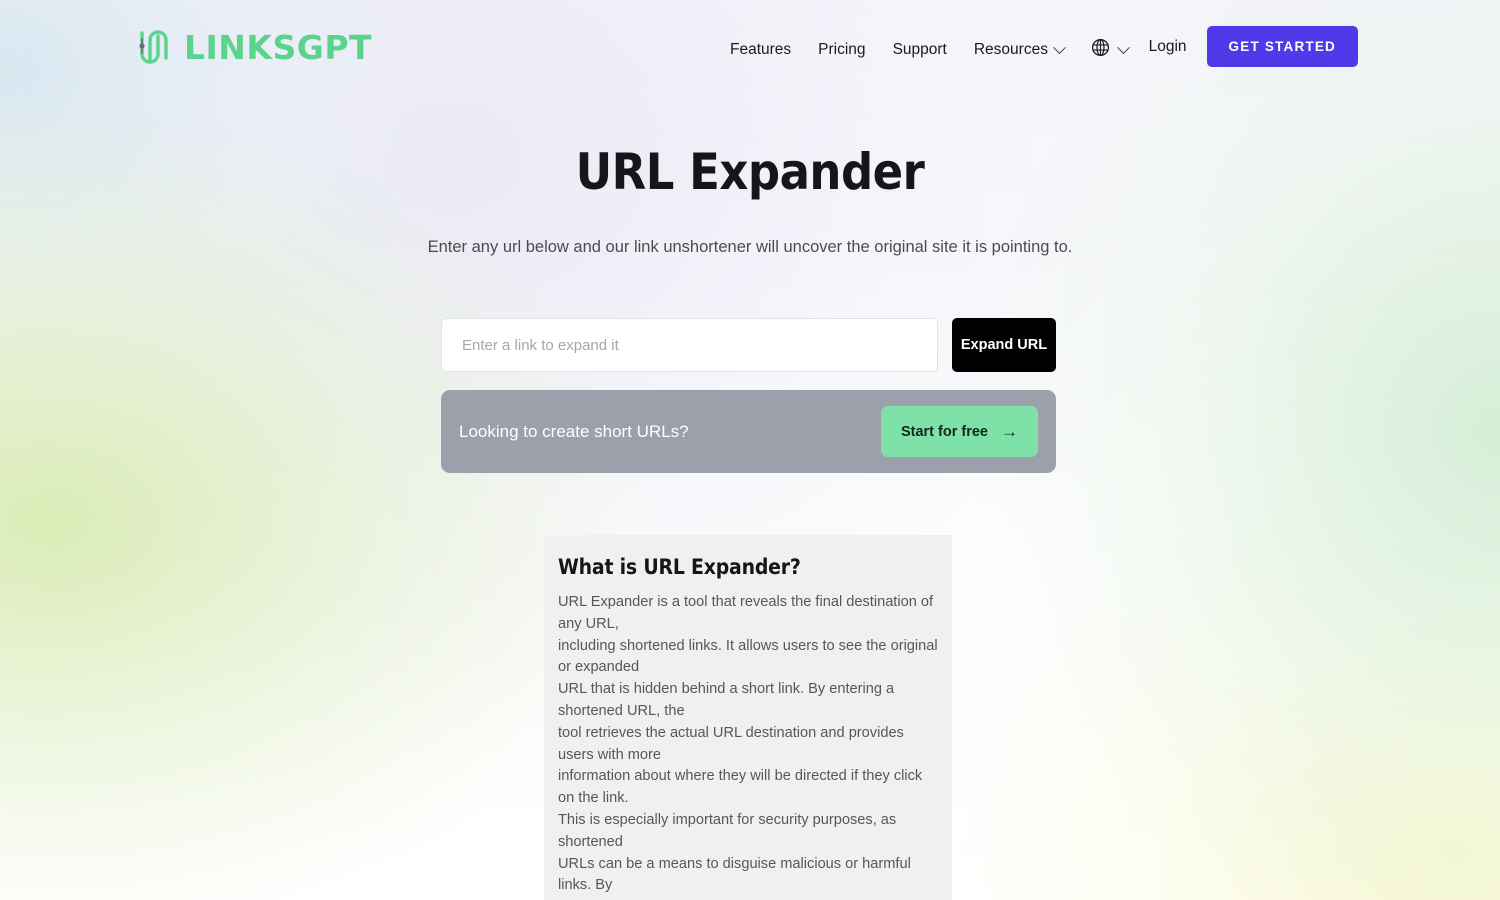 The image size is (1500, 900). I want to click on brand-name: LINKSGPT, so click(278, 47).